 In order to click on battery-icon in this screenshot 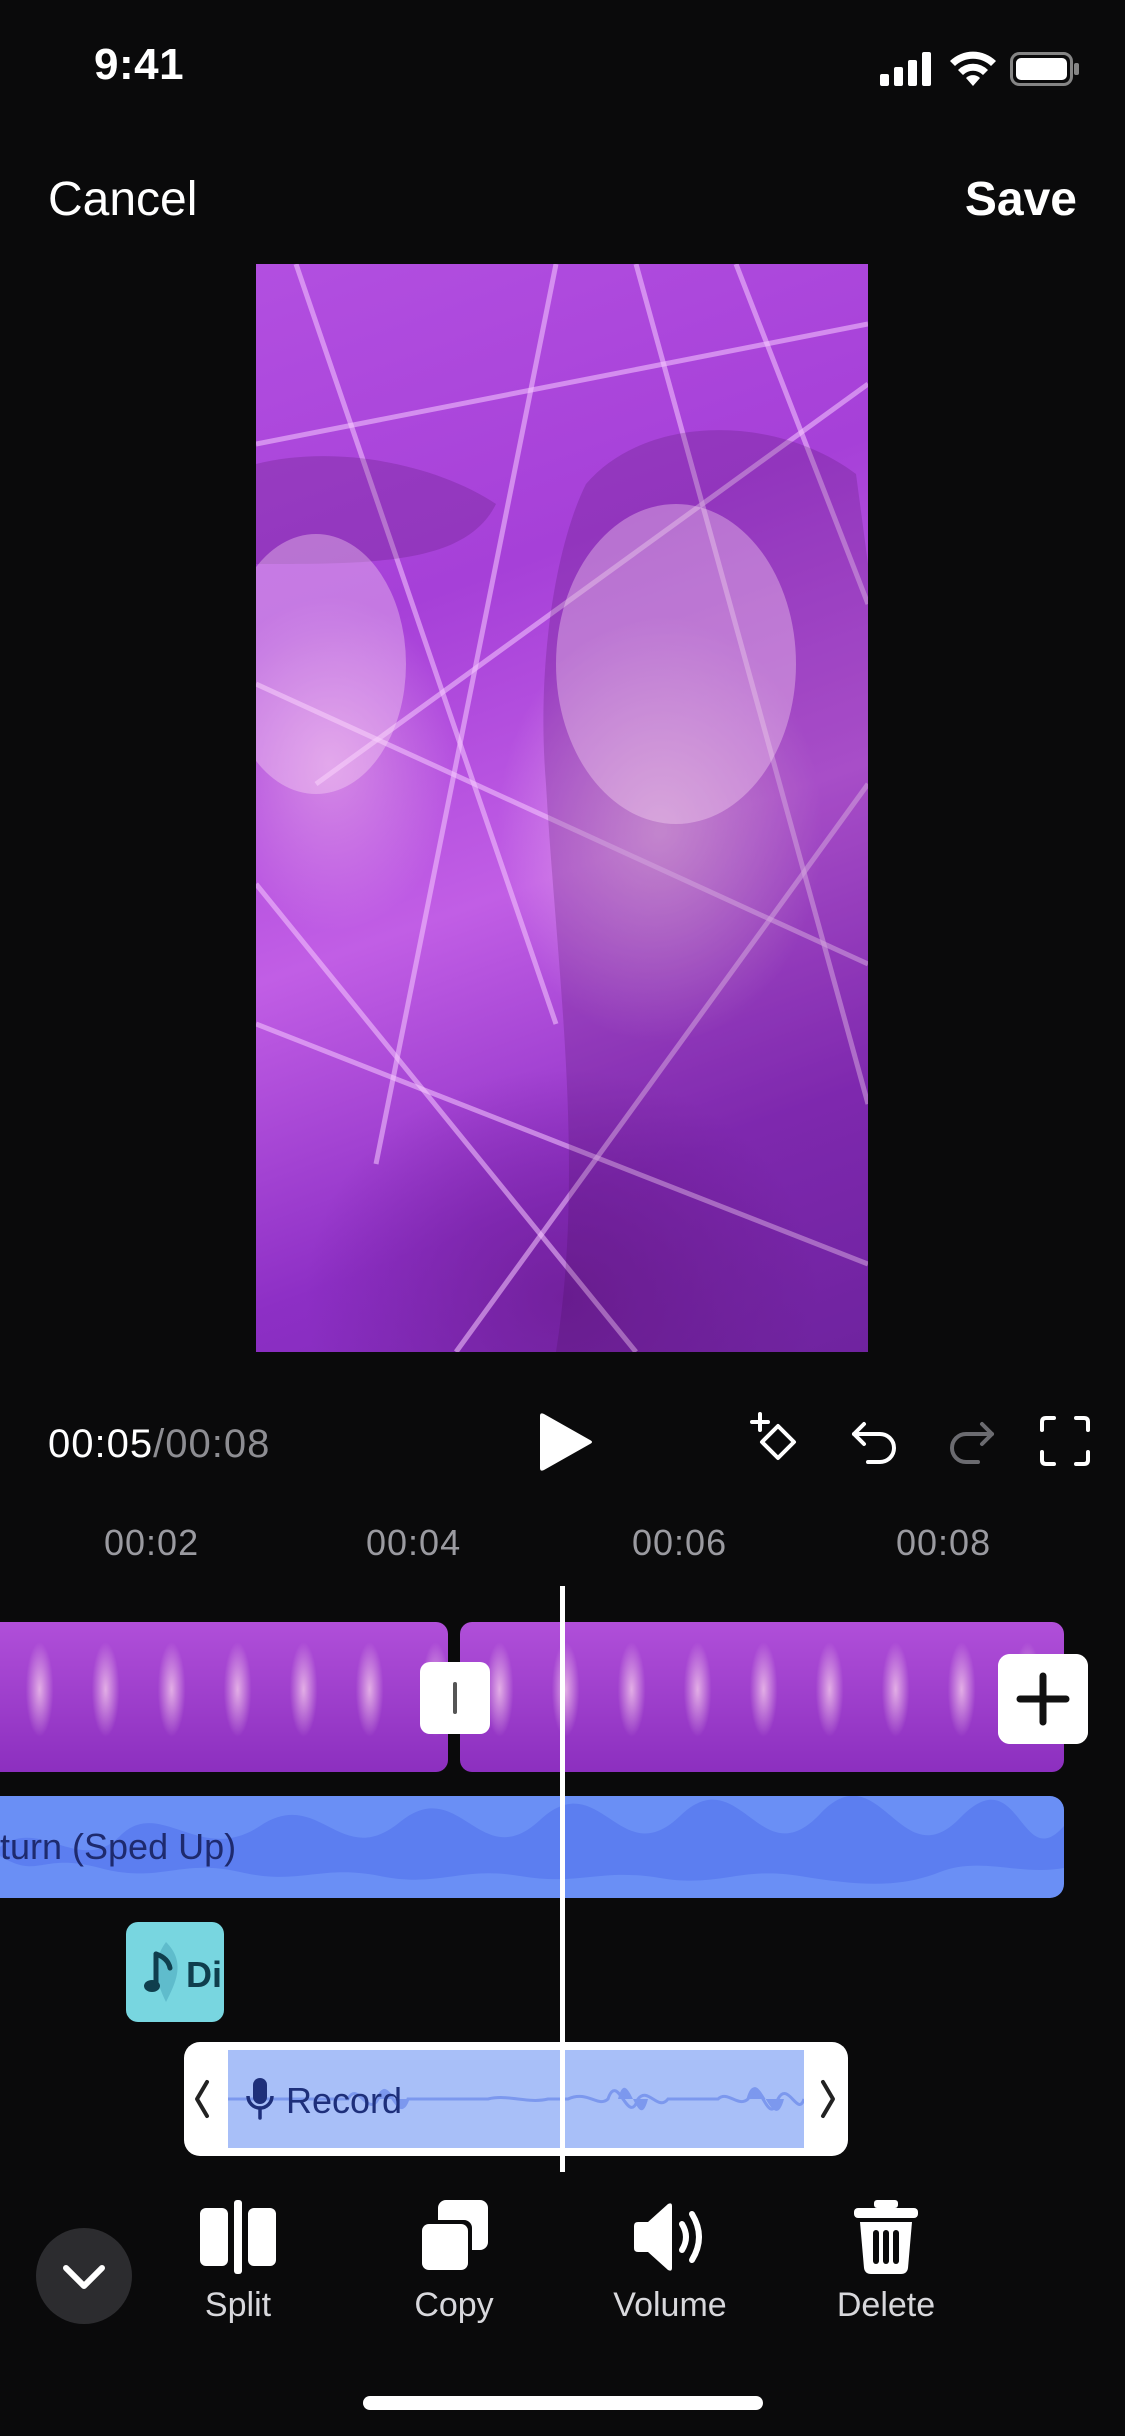, I will do `click(1044, 69)`.